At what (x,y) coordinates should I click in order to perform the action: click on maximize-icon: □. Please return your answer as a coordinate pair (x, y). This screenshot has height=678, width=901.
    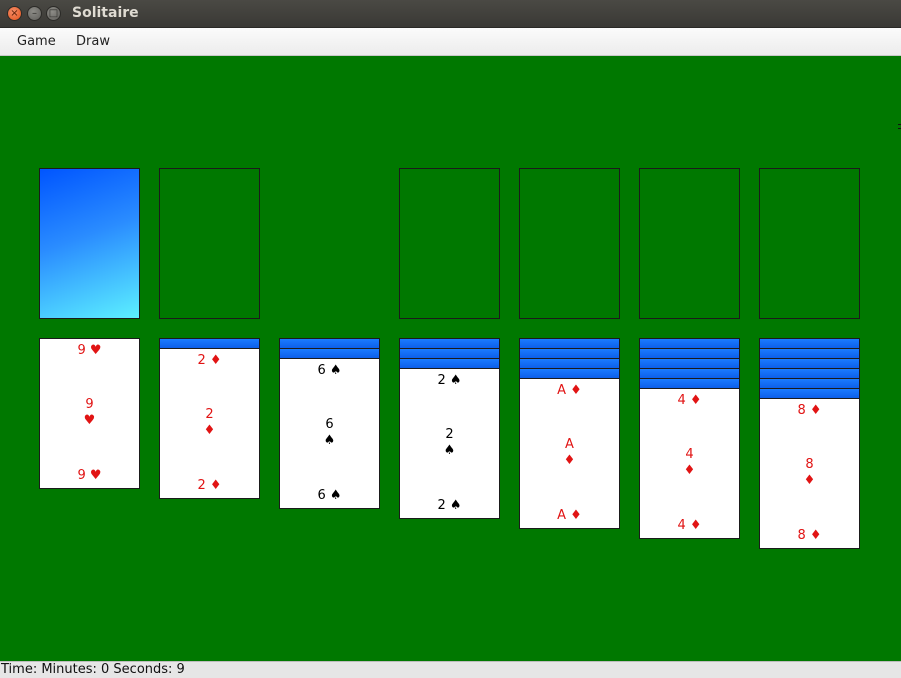
    Looking at the image, I should click on (53, 13).